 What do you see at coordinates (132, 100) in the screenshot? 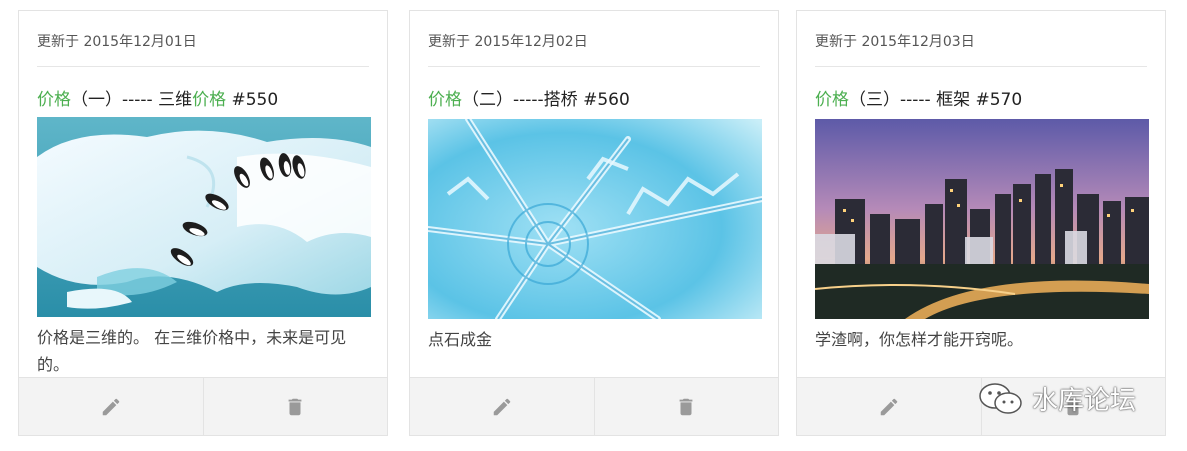
I see `title-text: （一）----- 三维` at bounding box center [132, 100].